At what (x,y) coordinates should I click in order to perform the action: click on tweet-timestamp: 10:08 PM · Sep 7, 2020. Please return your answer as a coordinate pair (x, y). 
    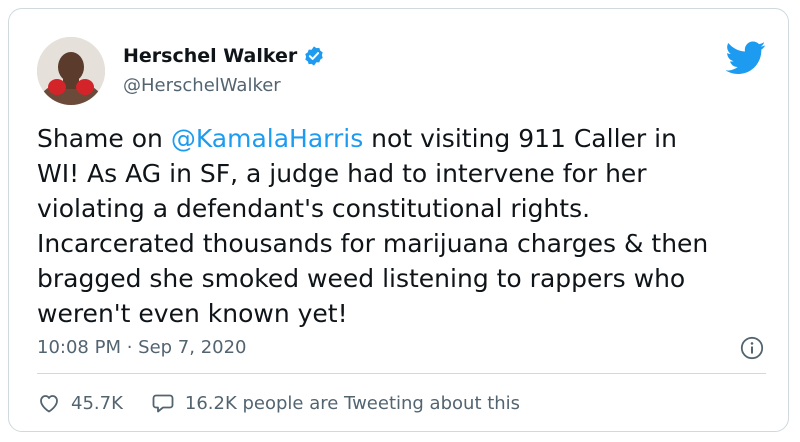
    Looking at the image, I should click on (142, 347).